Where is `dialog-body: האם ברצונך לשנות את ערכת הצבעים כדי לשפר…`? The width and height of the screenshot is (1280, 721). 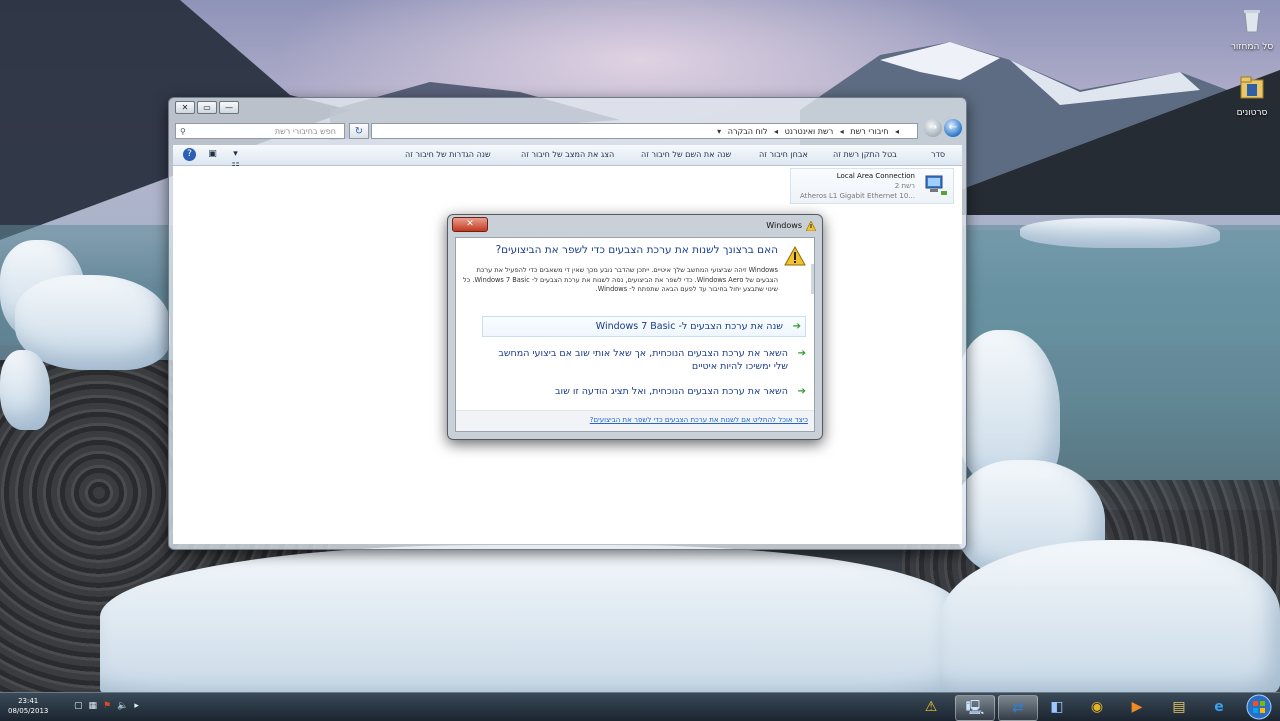
dialog-body: האם ברצונך לשנות את ערכת הצבעים כדי לשפר… is located at coordinates (635, 334).